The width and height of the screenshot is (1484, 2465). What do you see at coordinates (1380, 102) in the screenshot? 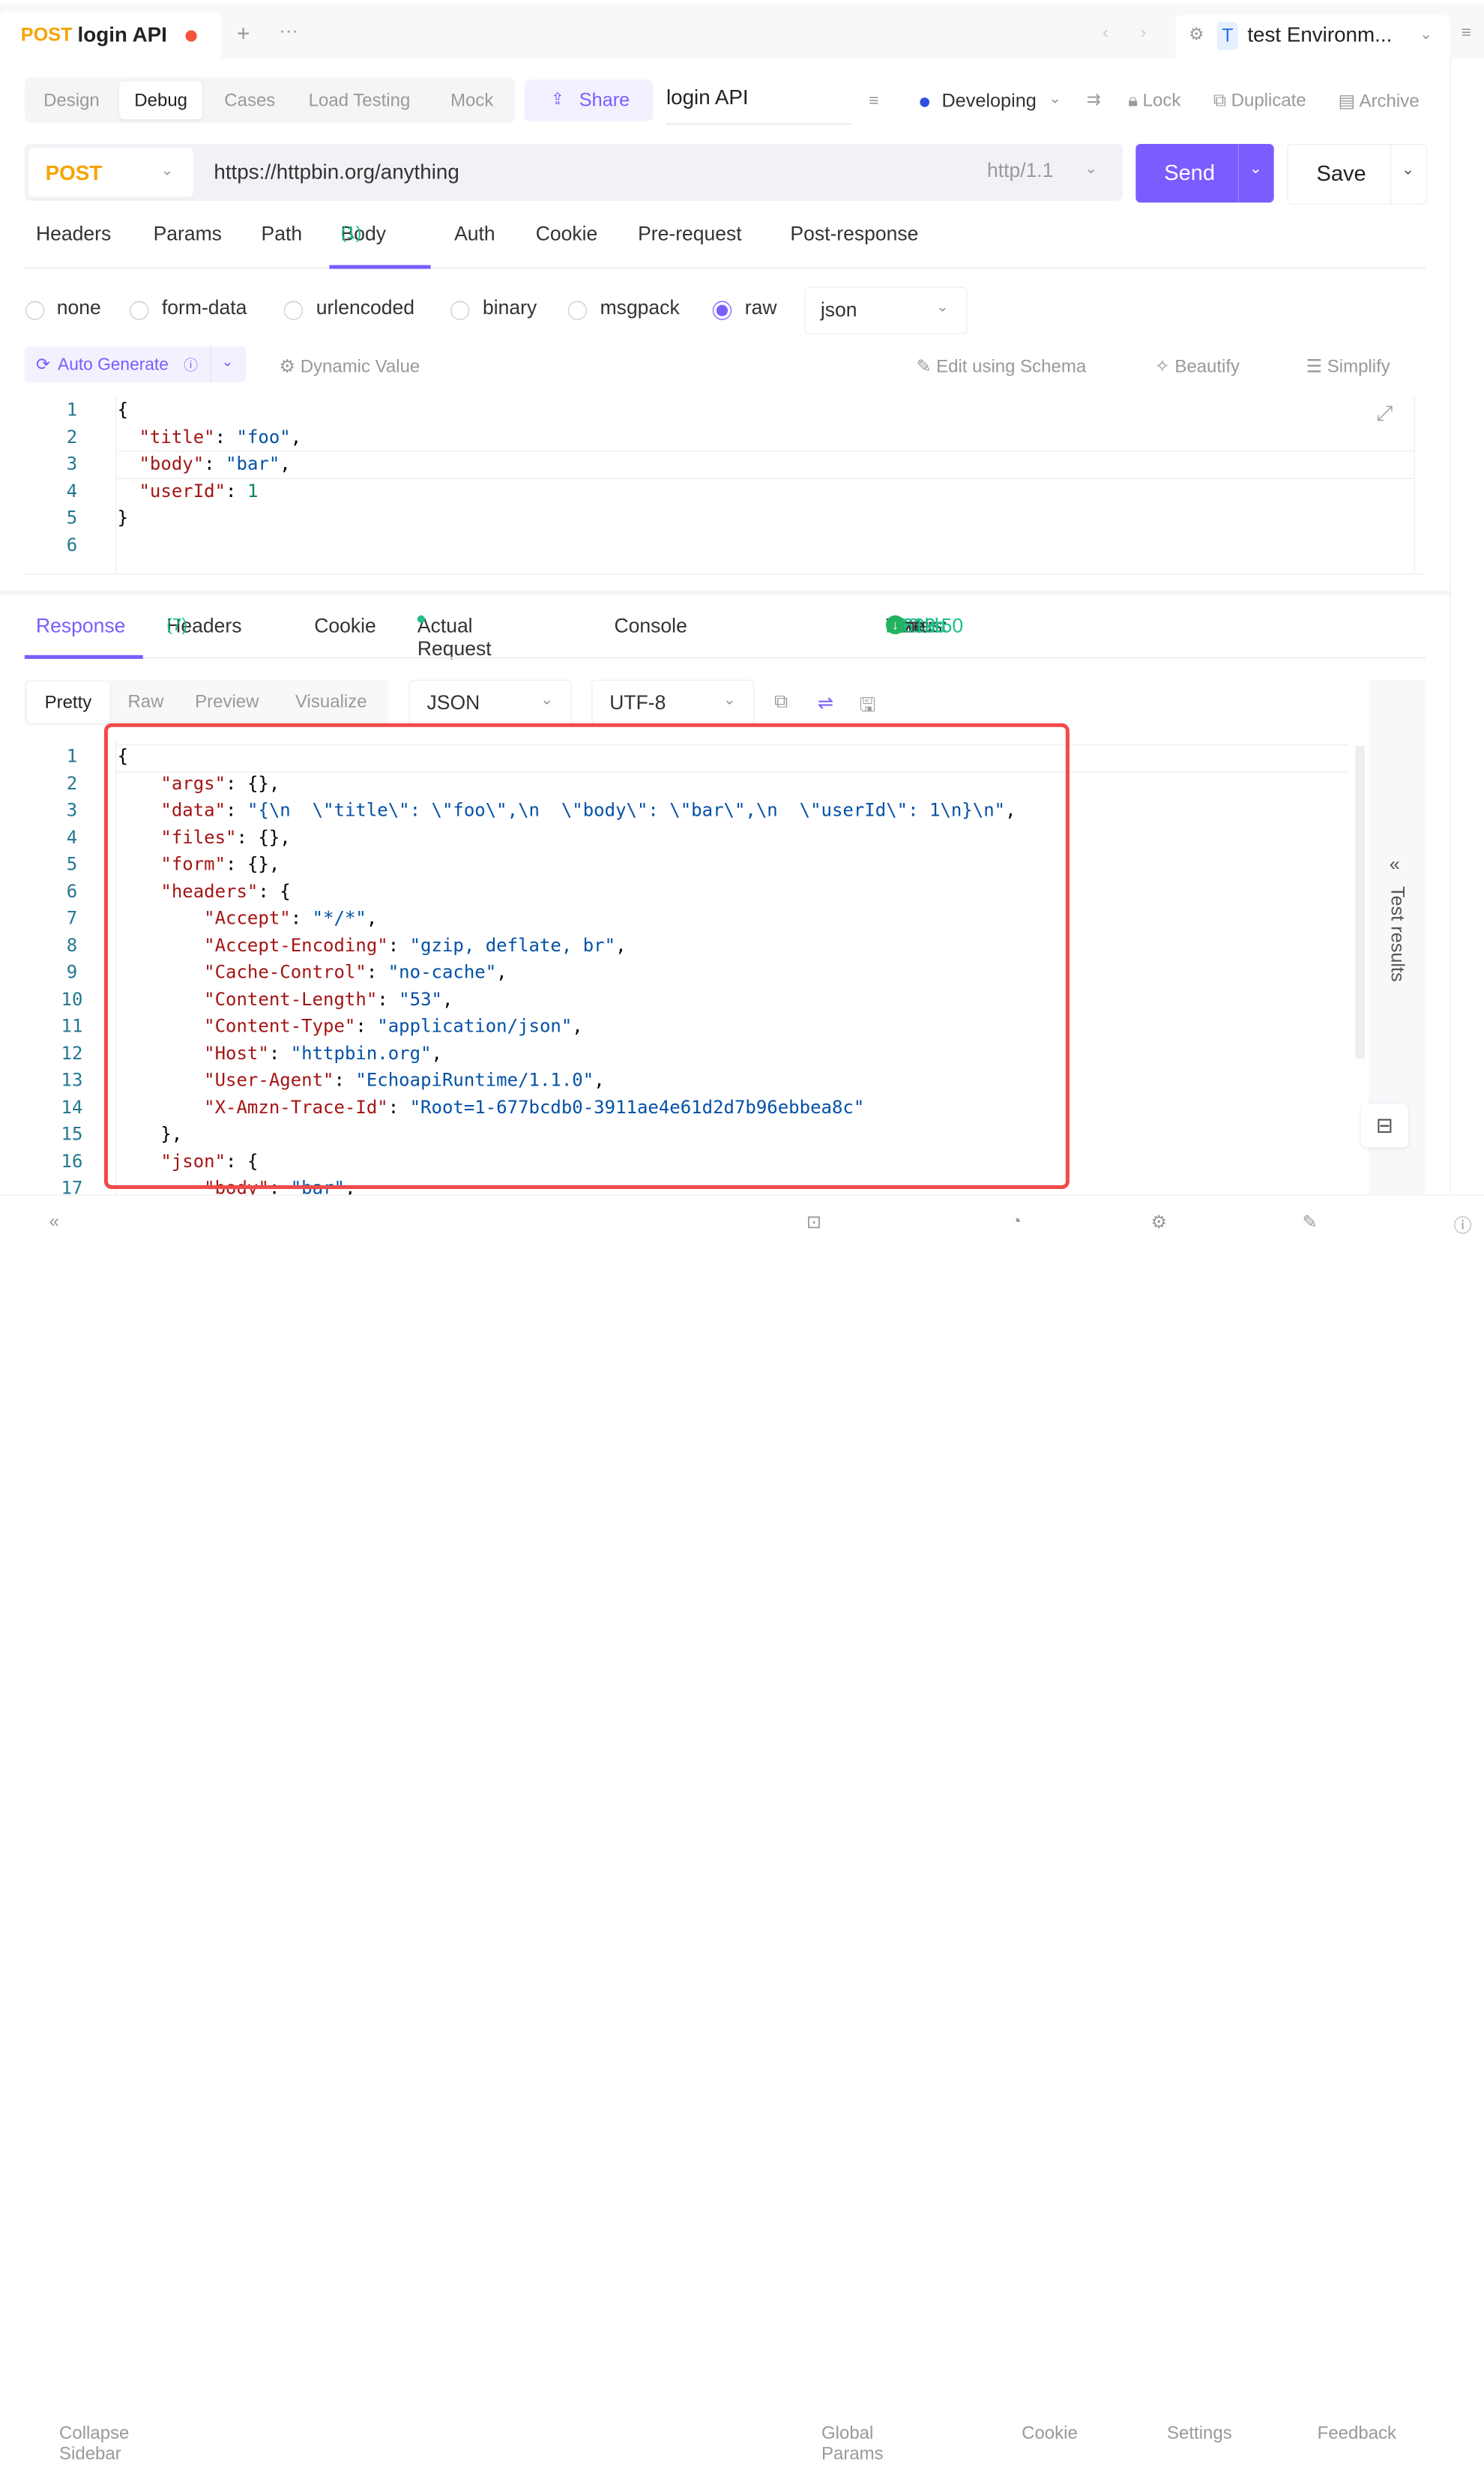
I see `archive-button: ▤ Archive` at bounding box center [1380, 102].